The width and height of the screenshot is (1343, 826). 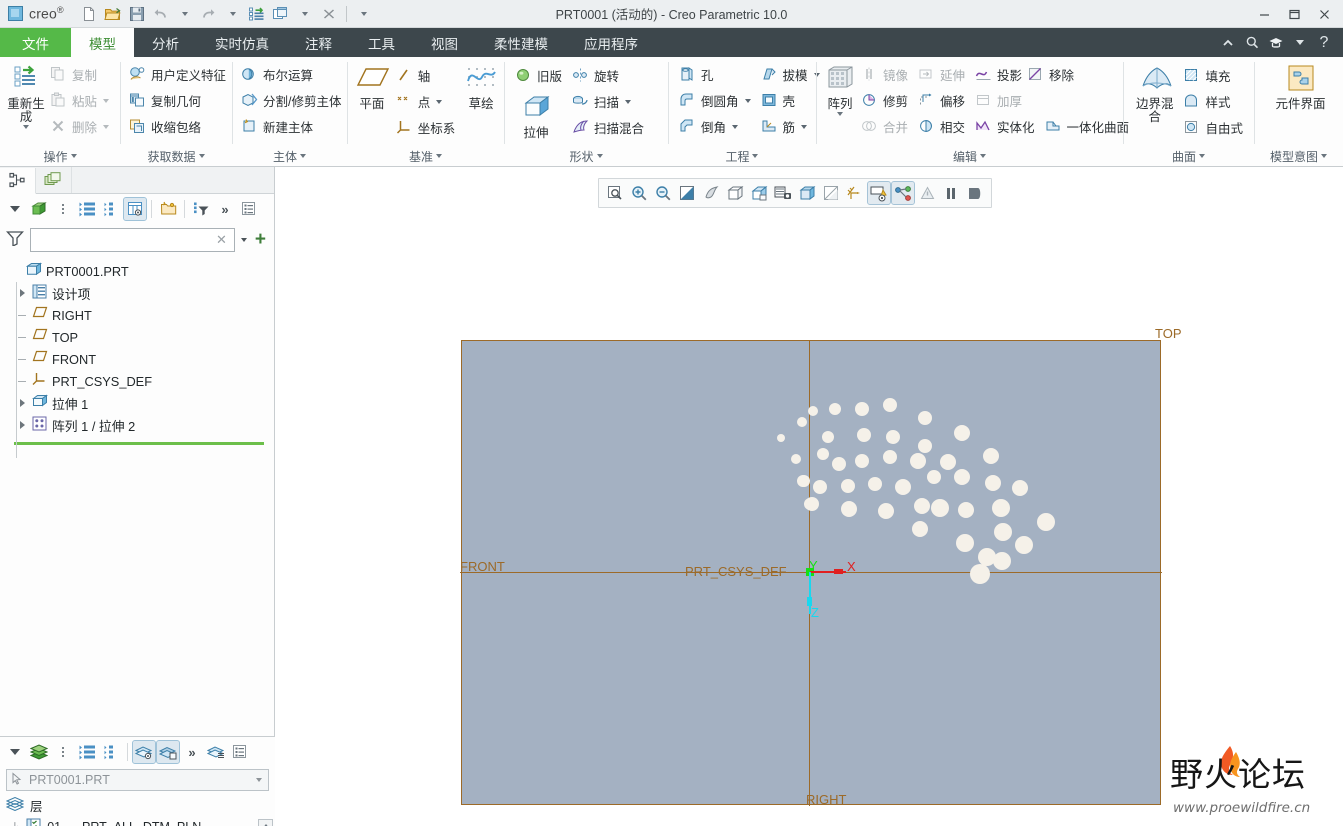 I want to click on layers-icon, so click(x=39, y=752).